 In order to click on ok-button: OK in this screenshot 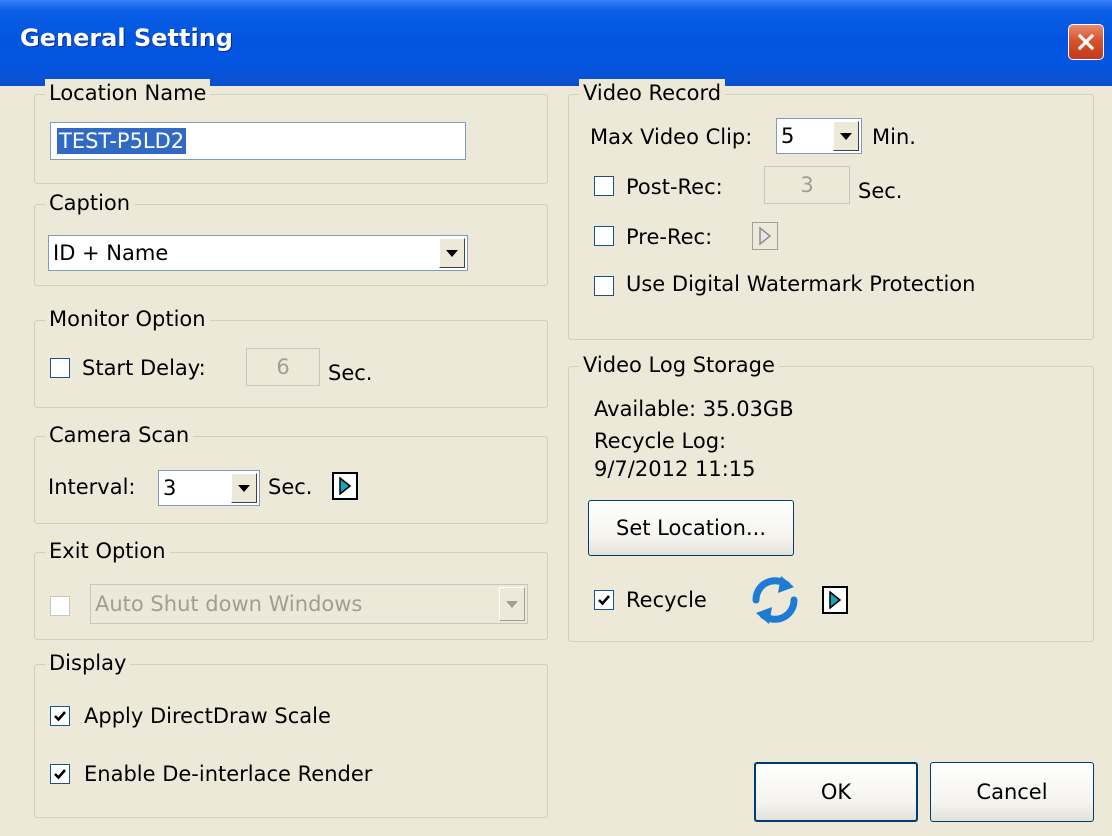, I will do `click(836, 792)`.